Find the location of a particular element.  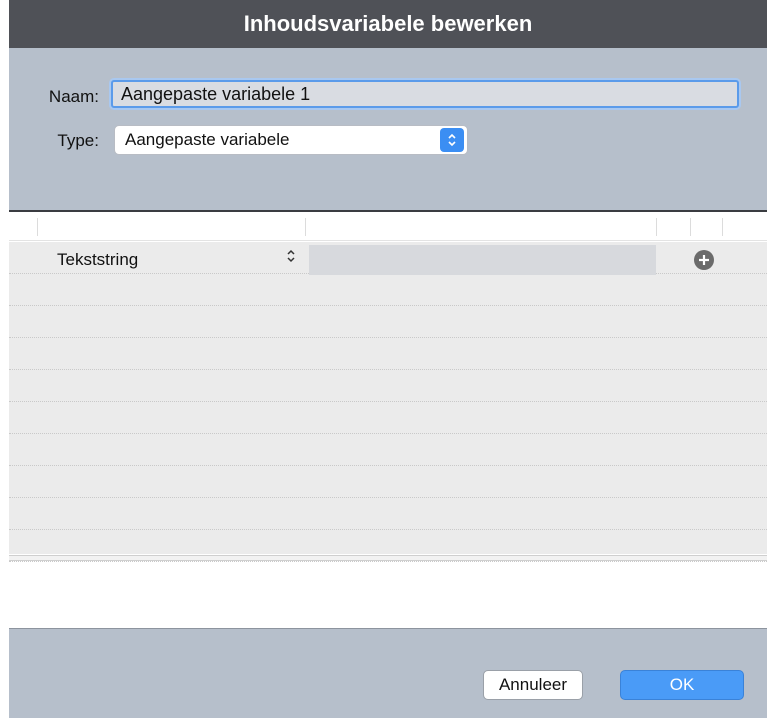

add-row-button is located at coordinates (704, 260).